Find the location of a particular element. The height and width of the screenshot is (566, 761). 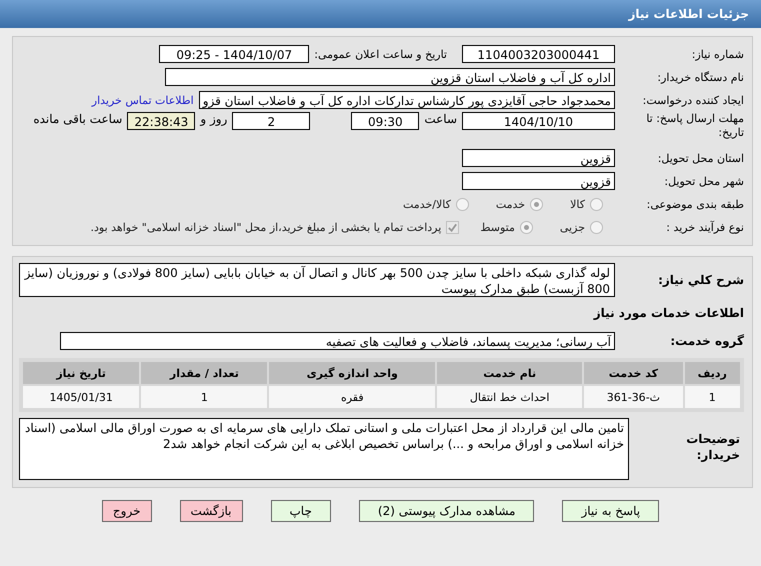

page-title: جزئیات اطلاعات نیاز is located at coordinates (688, 14).